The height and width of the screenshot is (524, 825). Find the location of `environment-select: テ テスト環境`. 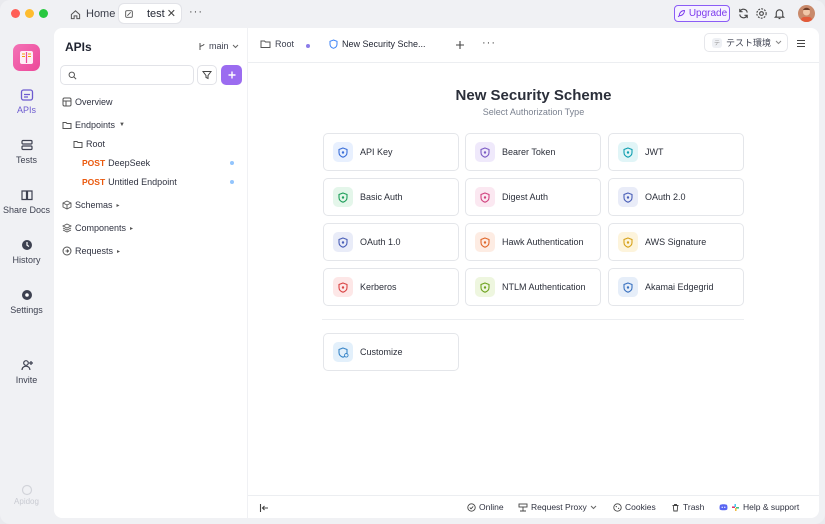

environment-select: テ テスト環境 is located at coordinates (746, 42).